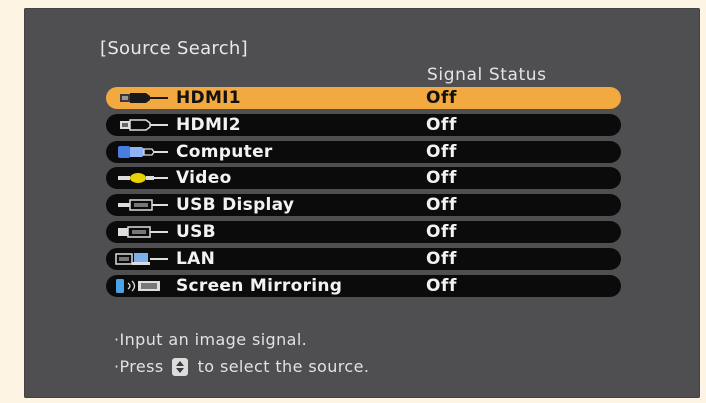  I want to click on source-name: Screen Mirroring, so click(259, 285).